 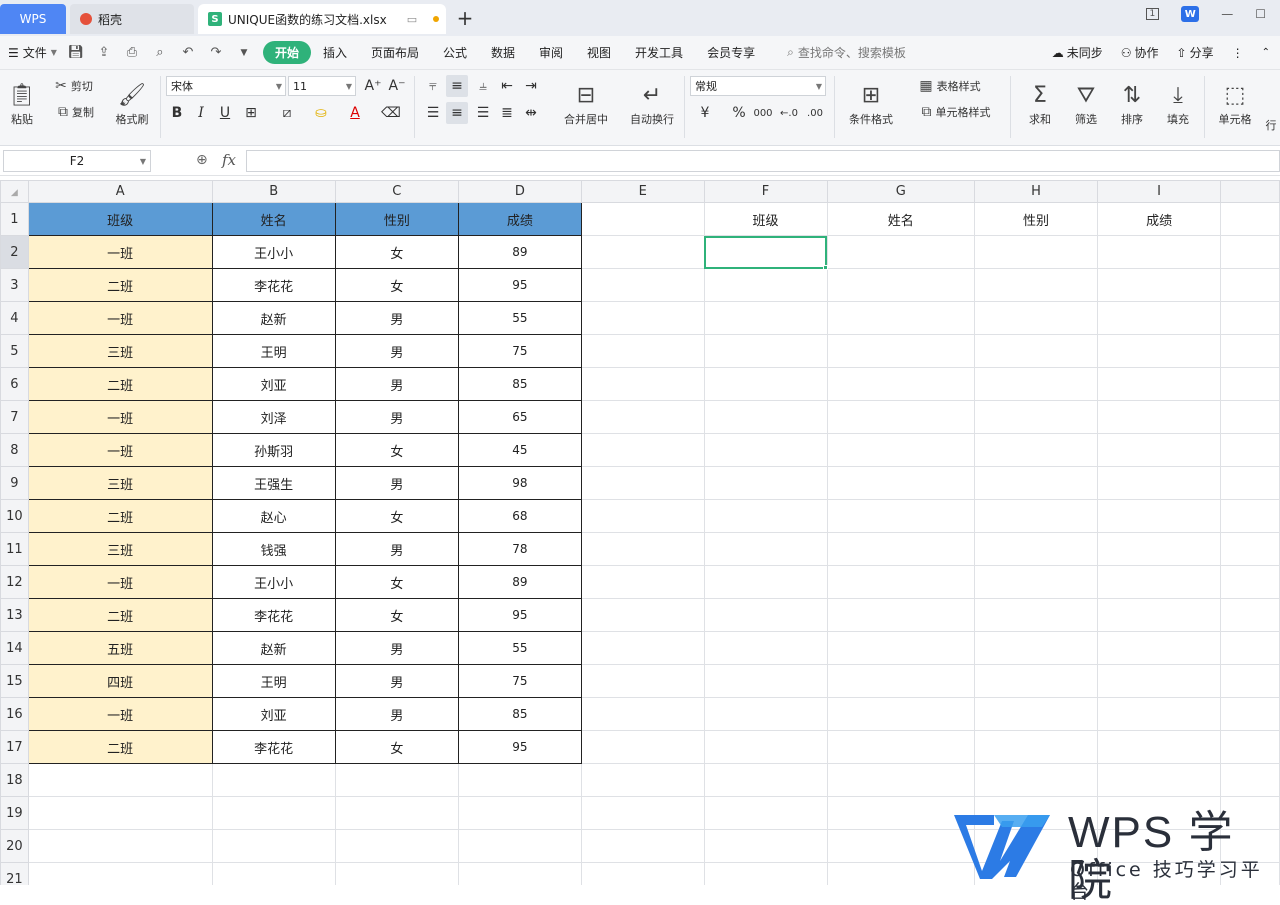 What do you see at coordinates (273, 681) in the screenshot?
I see `cell-b15: 王明` at bounding box center [273, 681].